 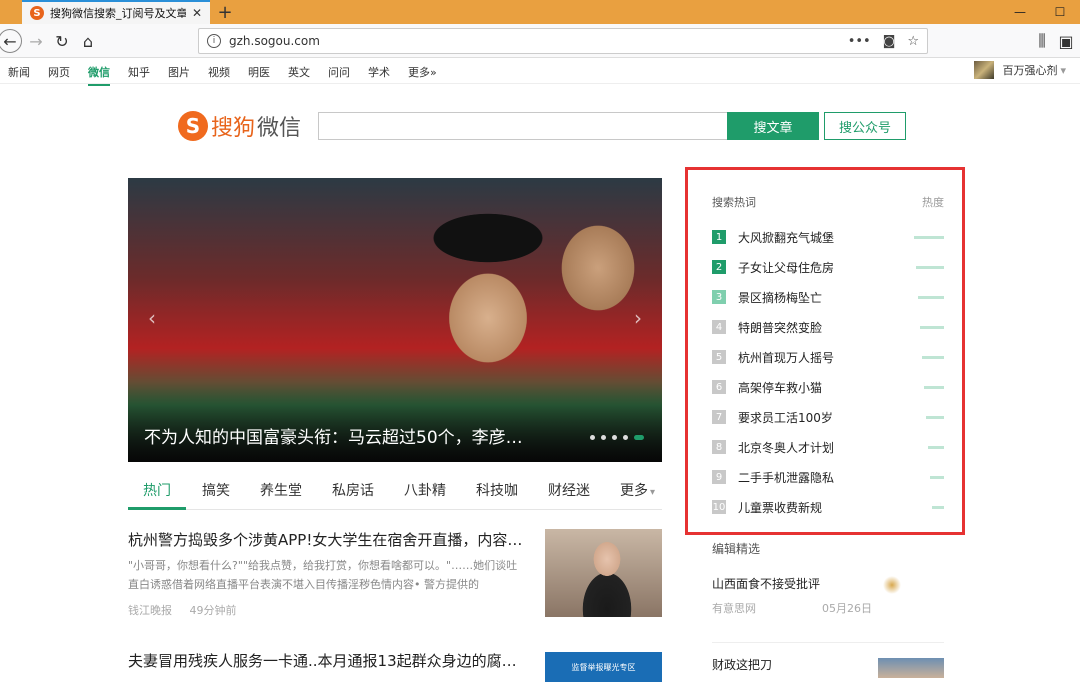 I want to click on nav-scholar: 学术, so click(x=379, y=72).